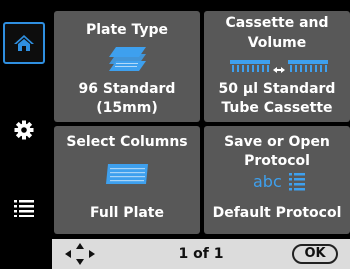 Image resolution: width=350 pixels, height=269 pixels. I want to click on select-columns-value: Full Plate, so click(127, 213).